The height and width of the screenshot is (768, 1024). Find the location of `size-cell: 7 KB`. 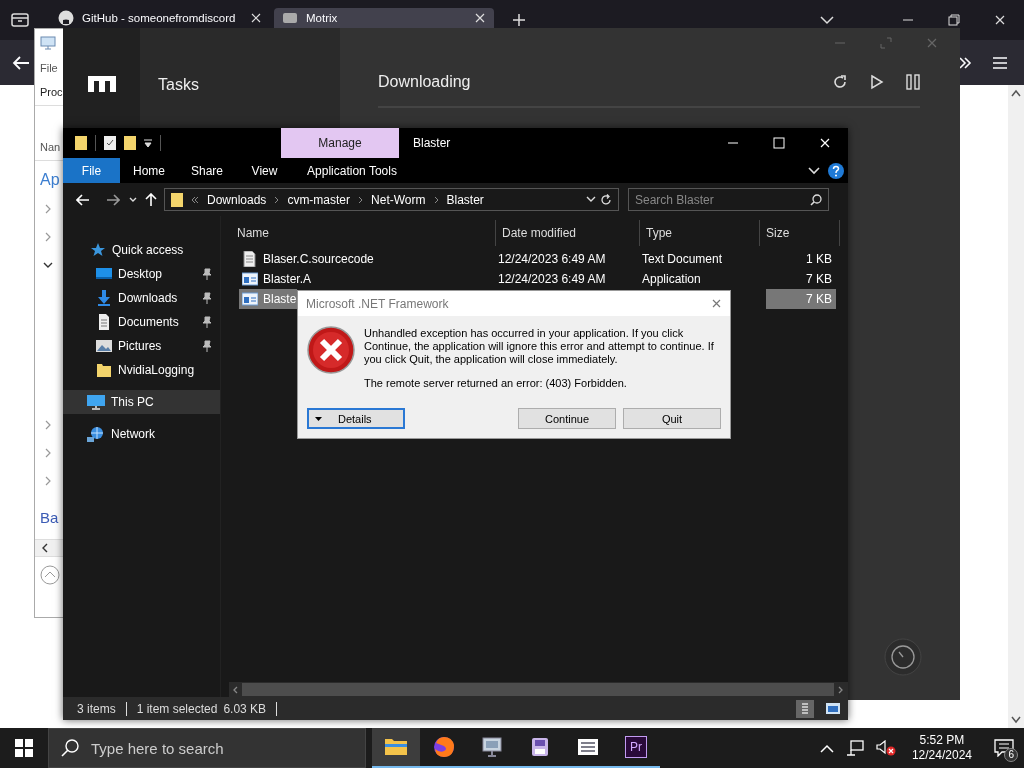

size-cell: 7 KB is located at coordinates (801, 299).